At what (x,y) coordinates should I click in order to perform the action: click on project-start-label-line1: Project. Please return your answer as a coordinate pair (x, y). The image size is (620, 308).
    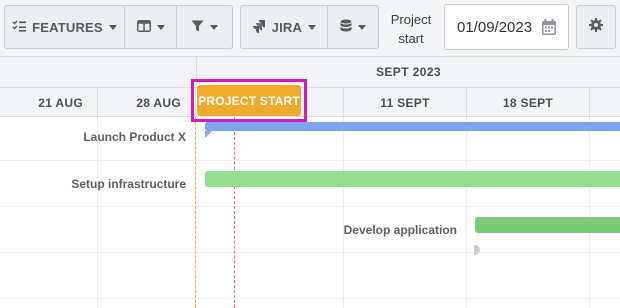
    Looking at the image, I should click on (411, 19).